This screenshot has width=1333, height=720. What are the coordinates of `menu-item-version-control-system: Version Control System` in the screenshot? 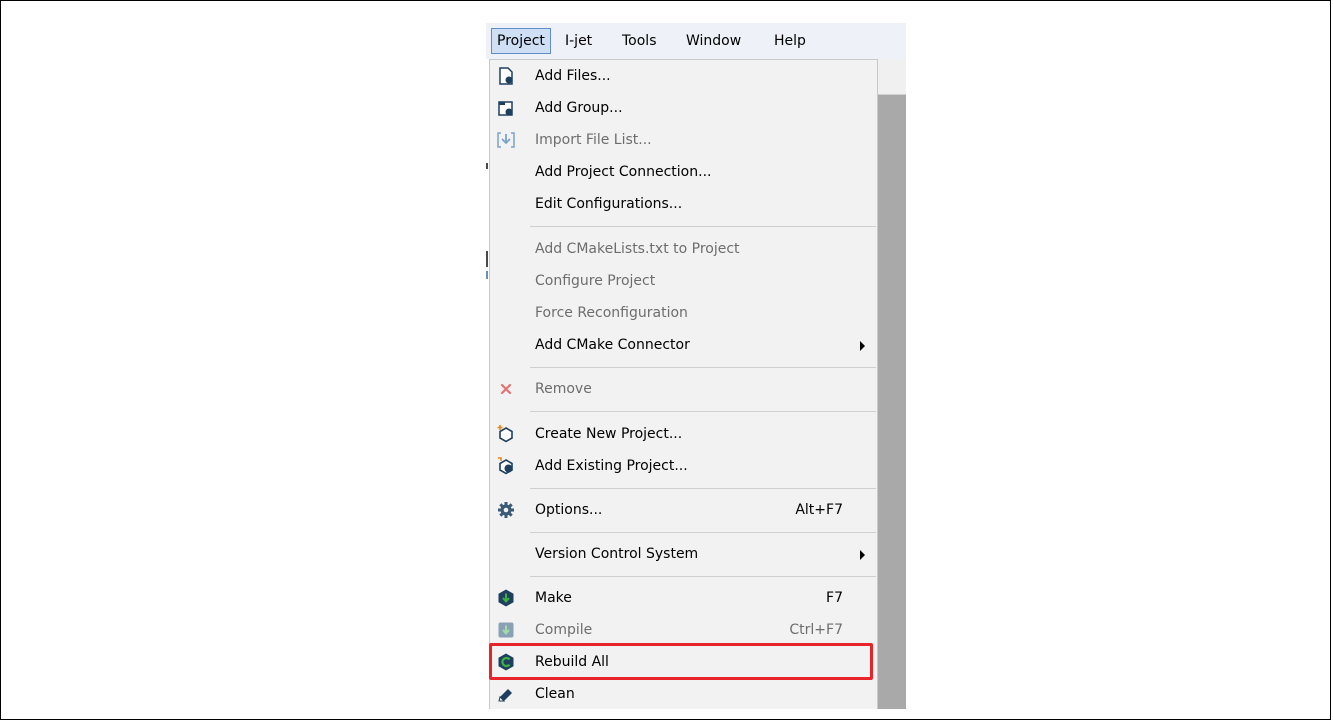 It's located at (683, 554).